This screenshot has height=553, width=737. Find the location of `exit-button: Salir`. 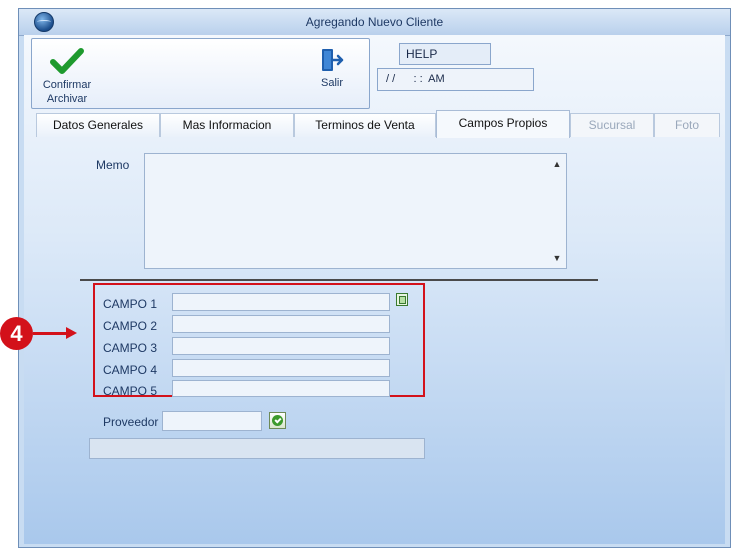

exit-button: Salir is located at coordinates (332, 68).